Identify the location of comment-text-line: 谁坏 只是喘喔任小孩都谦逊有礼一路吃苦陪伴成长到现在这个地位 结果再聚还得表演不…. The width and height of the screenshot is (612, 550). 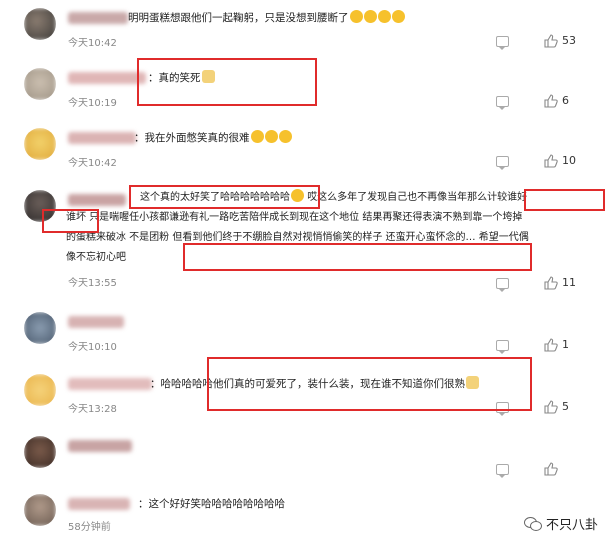
(294, 217).